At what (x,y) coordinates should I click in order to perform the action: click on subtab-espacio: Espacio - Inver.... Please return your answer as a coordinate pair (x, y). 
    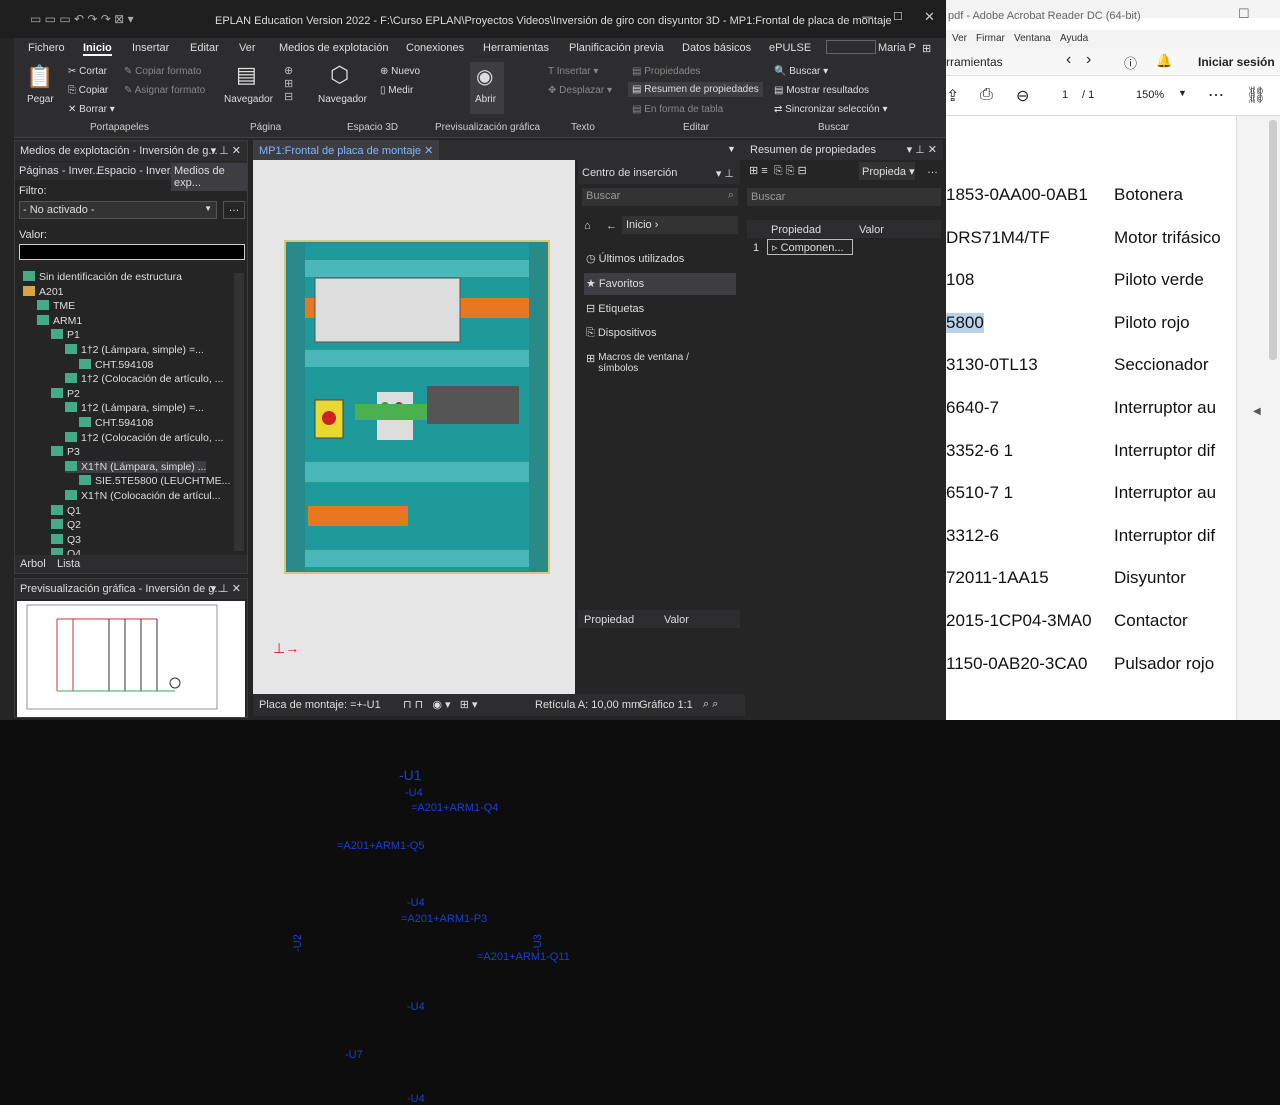
    Looking at the image, I should click on (138, 171).